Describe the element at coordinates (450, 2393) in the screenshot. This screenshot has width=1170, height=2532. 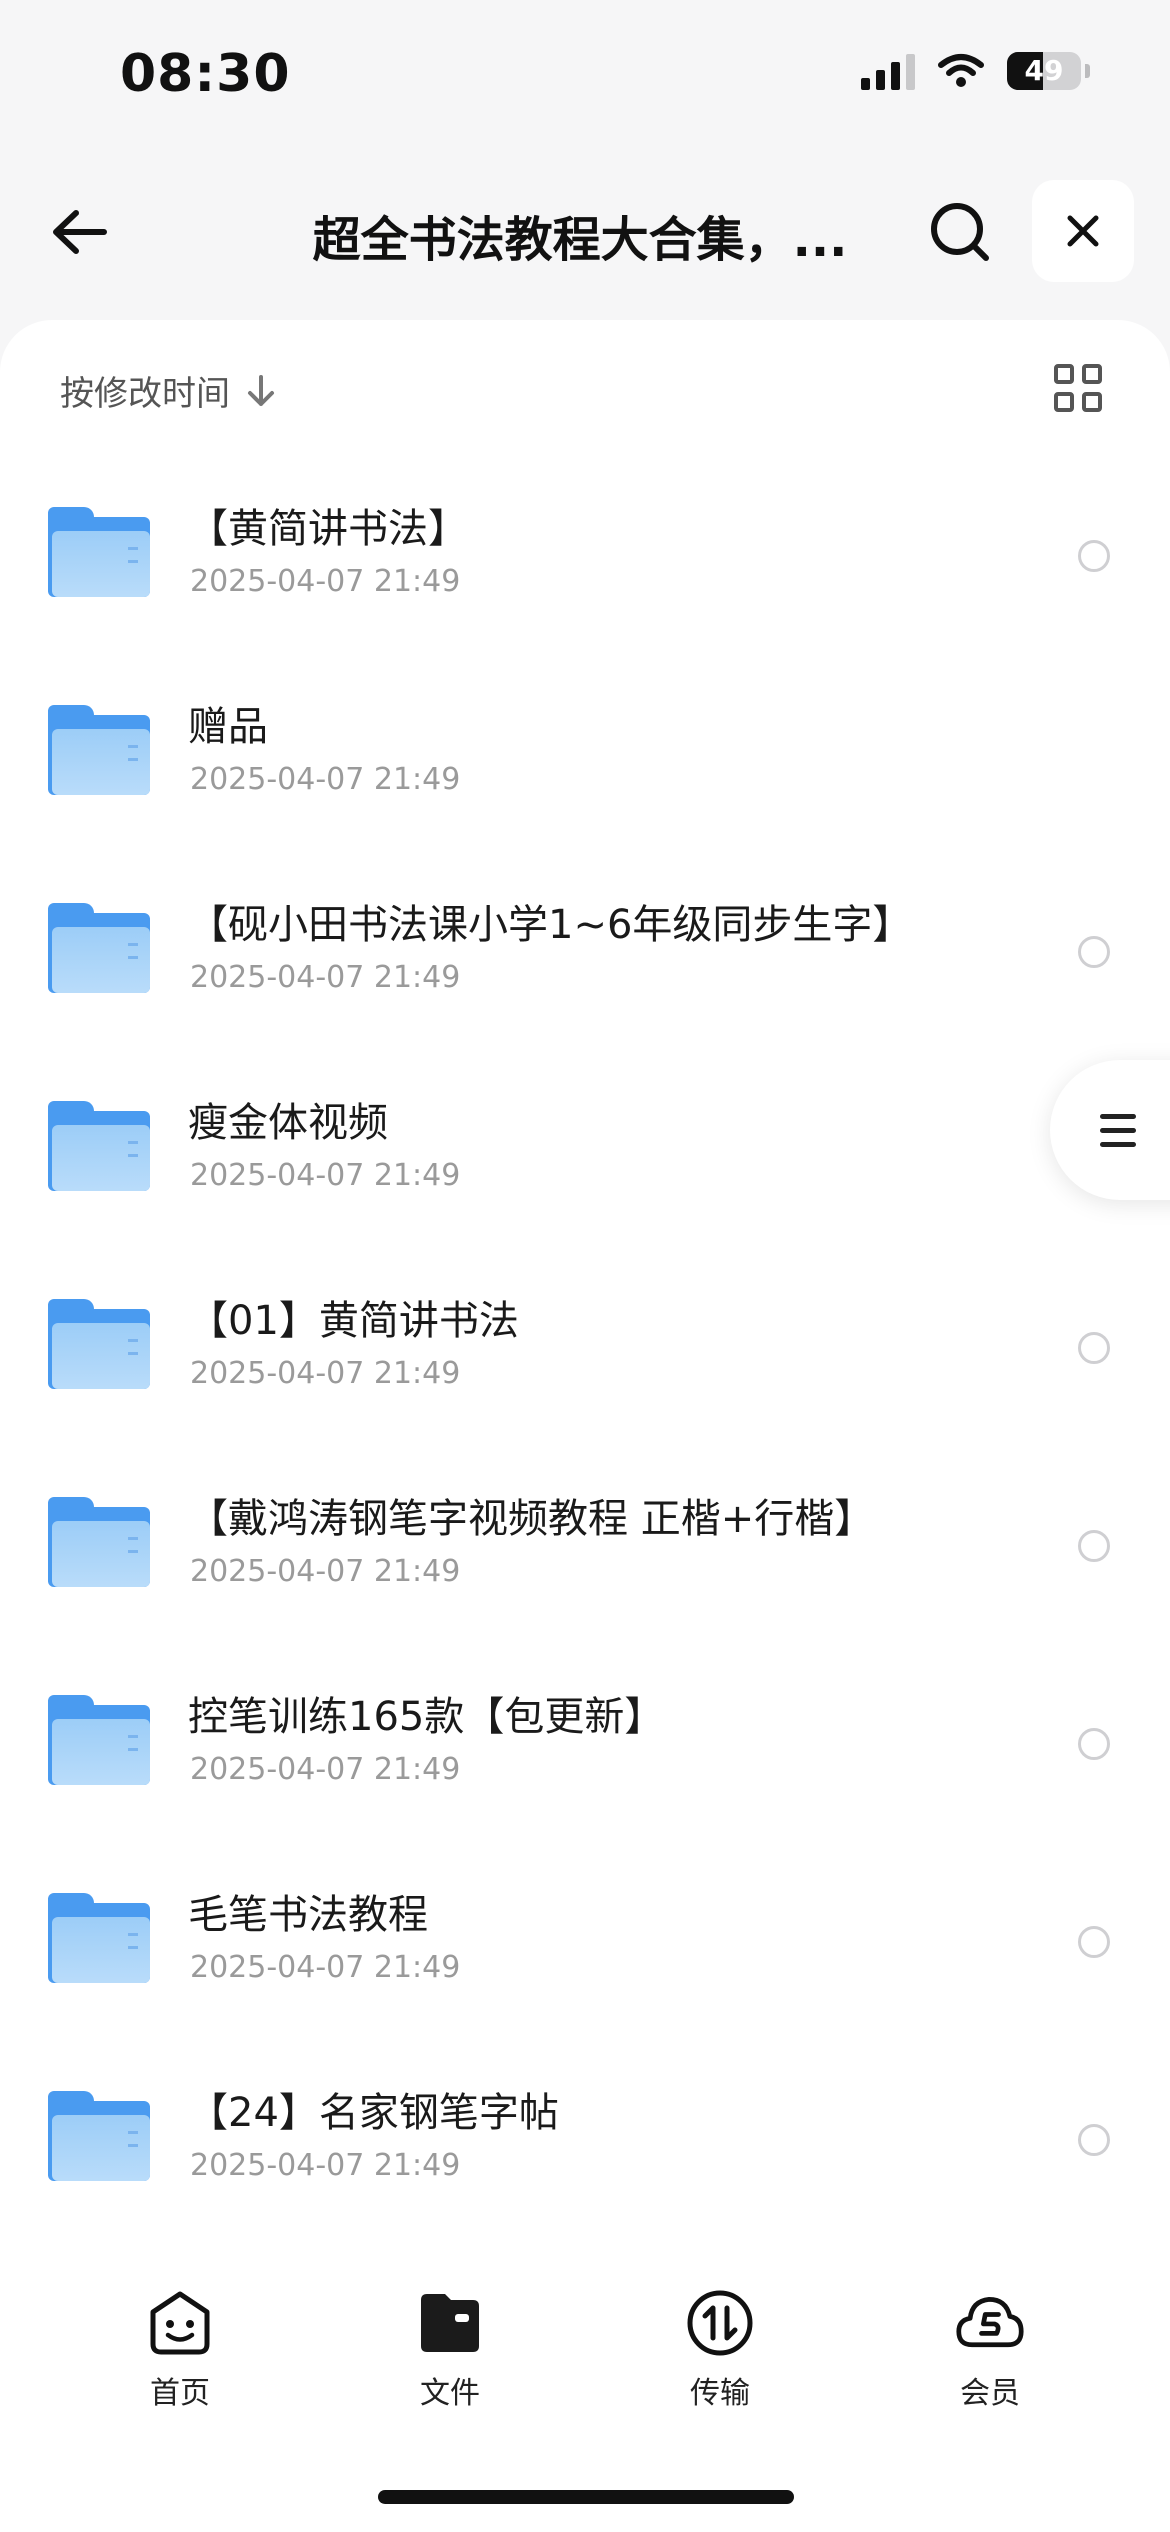
I see `tab-label: 文件` at that location.